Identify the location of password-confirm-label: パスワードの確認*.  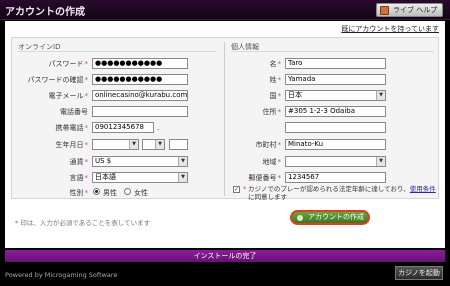
(58, 80).